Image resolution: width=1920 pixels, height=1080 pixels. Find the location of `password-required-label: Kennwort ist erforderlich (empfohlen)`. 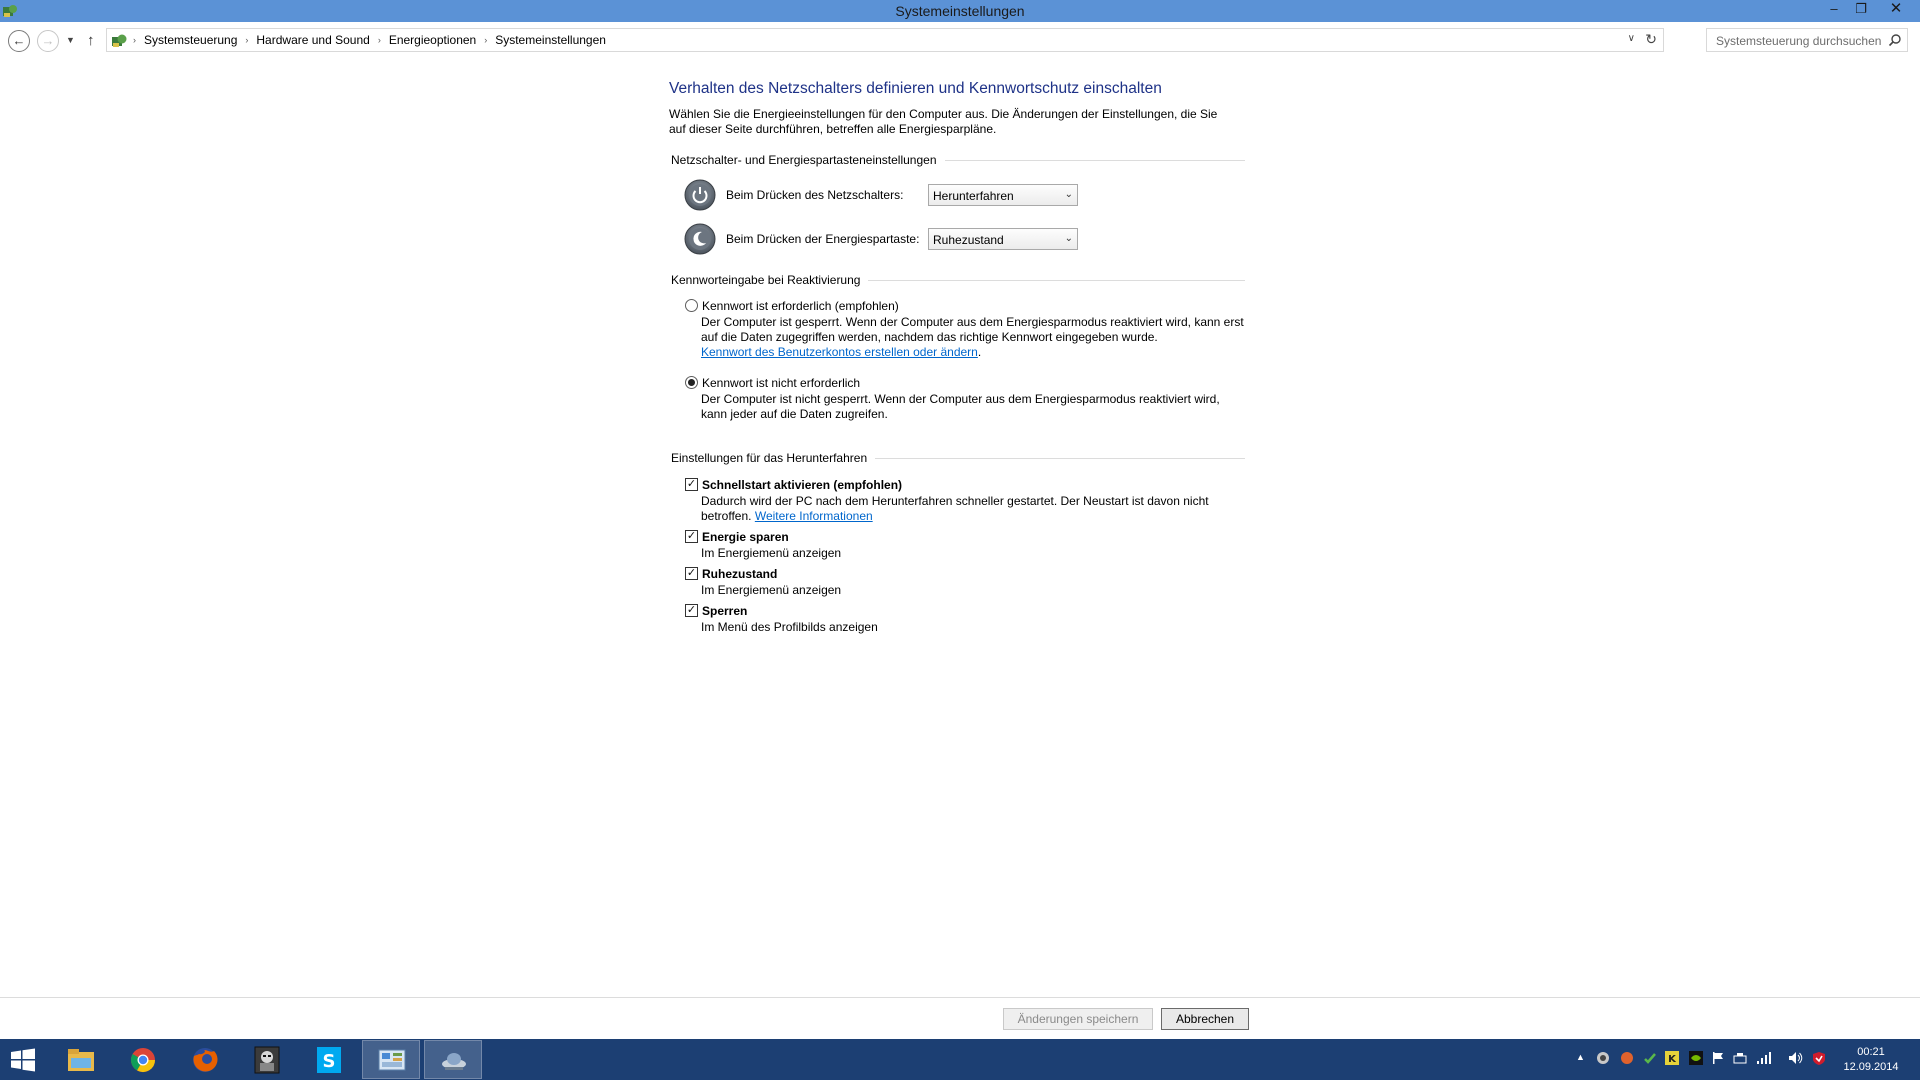

password-required-label: Kennwort ist erforderlich (empfohlen) is located at coordinates (800, 306).